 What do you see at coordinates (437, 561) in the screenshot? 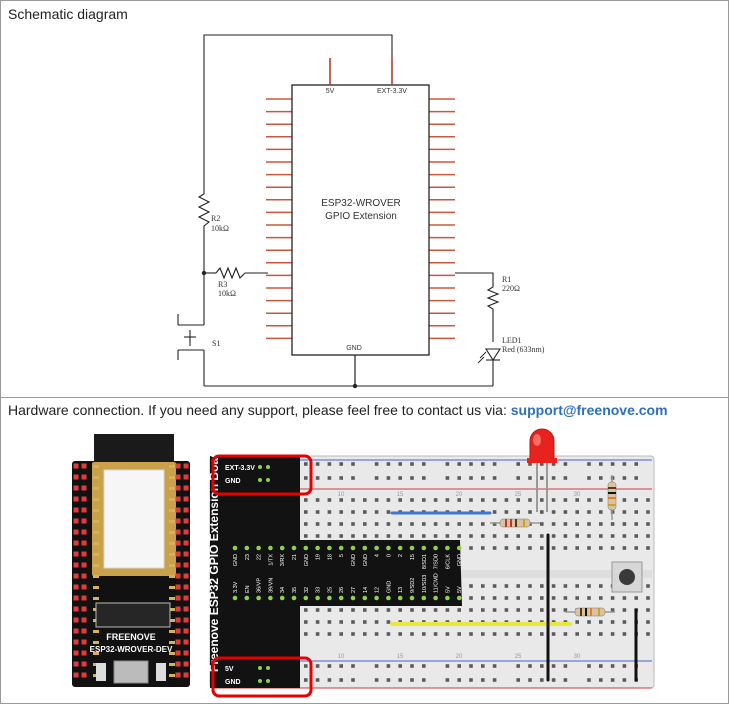
I see `ext-top-pin-label: 7/SD0` at bounding box center [437, 561].